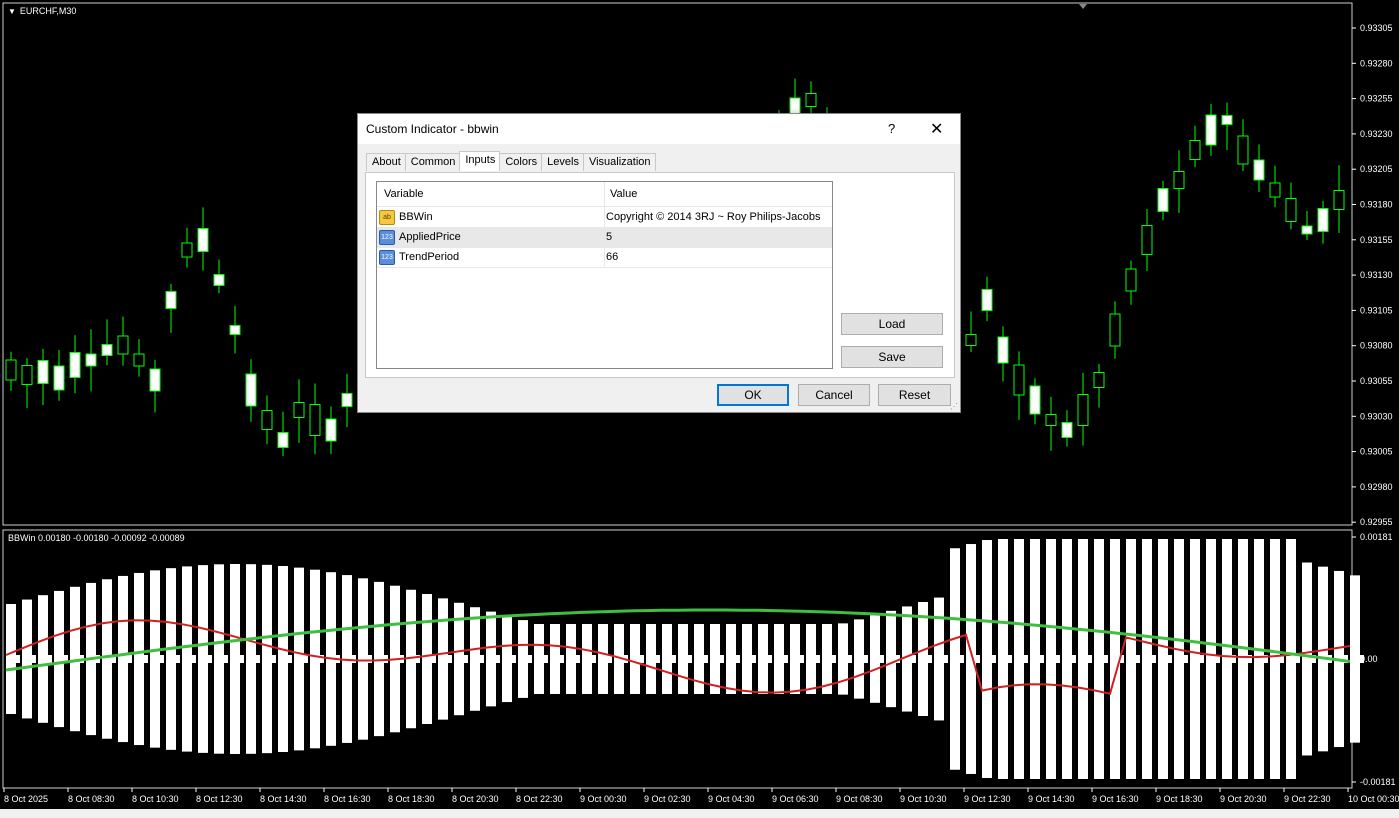 The width and height of the screenshot is (1399, 818). I want to click on row-variable: AppliedPrice, so click(430, 237).